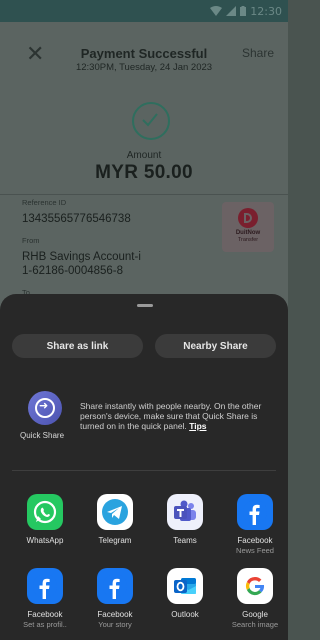  What do you see at coordinates (31, 240) in the screenshot?
I see `from-label: From` at bounding box center [31, 240].